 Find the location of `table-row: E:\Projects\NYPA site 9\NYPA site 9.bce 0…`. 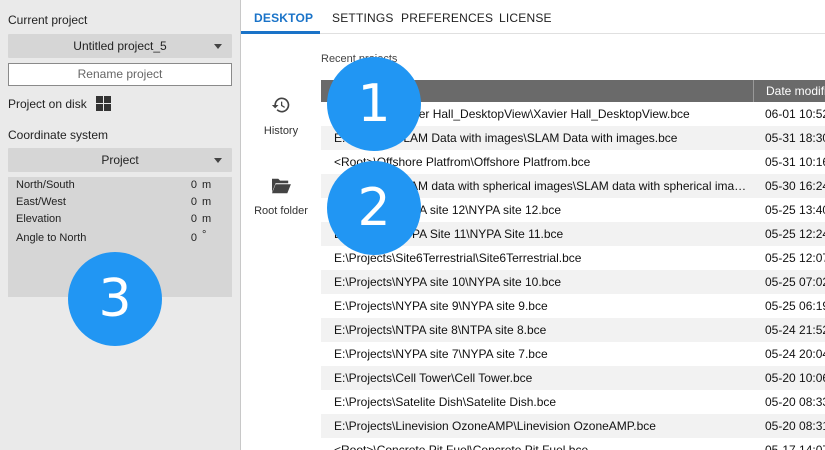

table-row: E:\Projects\NYPA site 9\NYPA site 9.bce 0… is located at coordinates (573, 306).